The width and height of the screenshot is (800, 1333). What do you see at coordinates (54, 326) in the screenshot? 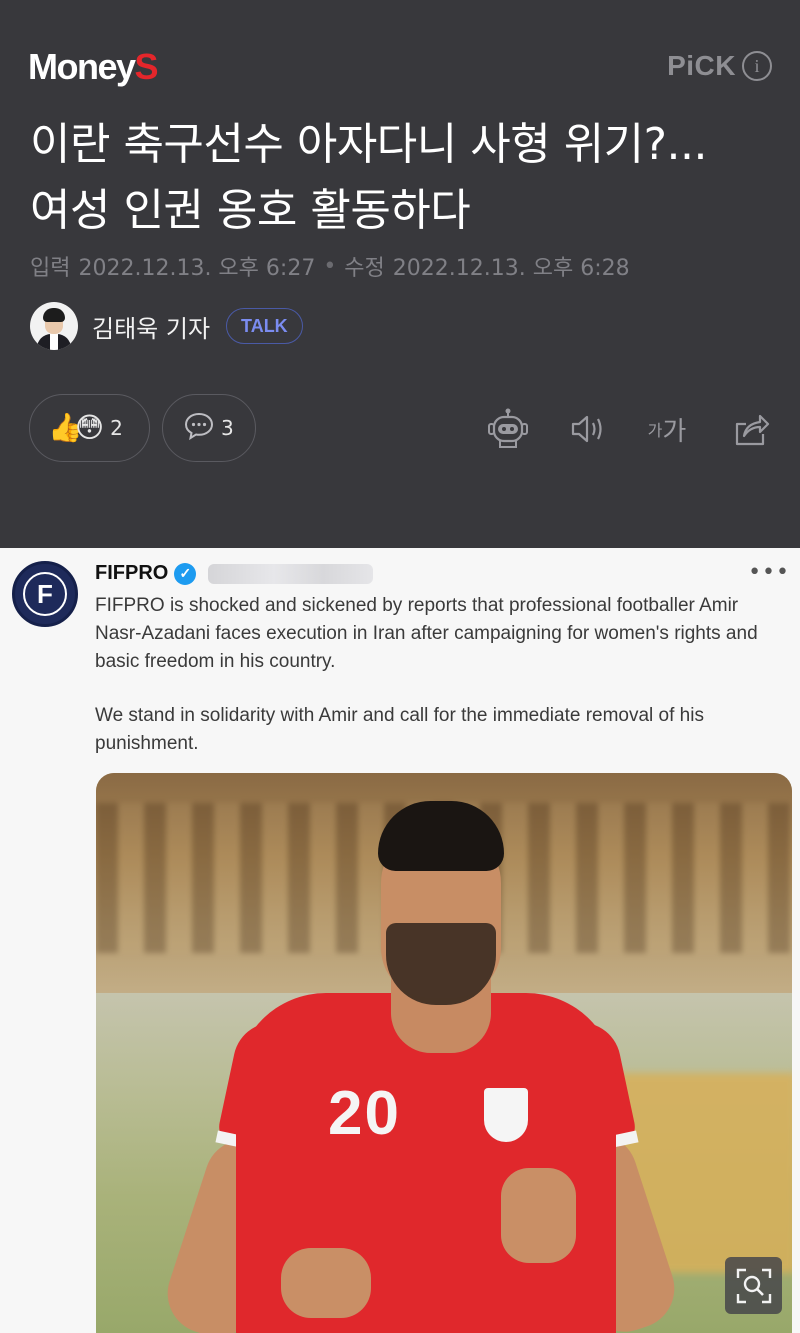
I see `avatar` at bounding box center [54, 326].